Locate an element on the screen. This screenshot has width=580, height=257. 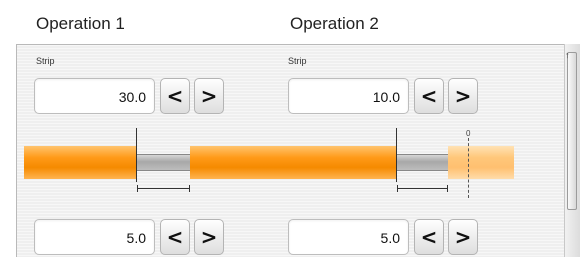
op1-strip-decrement-button: < is located at coordinates (175, 96).